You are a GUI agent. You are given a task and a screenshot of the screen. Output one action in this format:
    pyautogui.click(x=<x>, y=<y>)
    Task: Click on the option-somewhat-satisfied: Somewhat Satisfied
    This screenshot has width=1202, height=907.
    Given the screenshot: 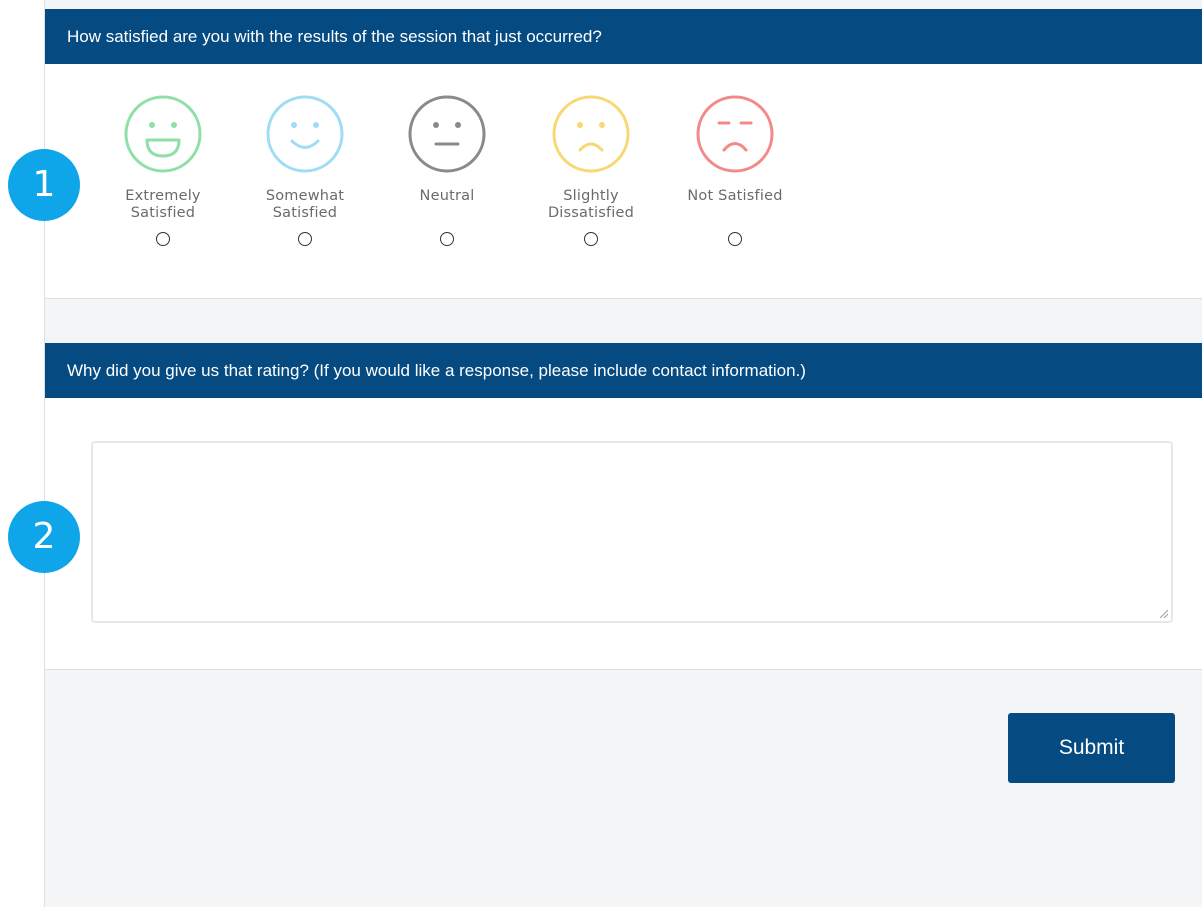 What is the action you would take?
    pyautogui.click(x=305, y=170)
    